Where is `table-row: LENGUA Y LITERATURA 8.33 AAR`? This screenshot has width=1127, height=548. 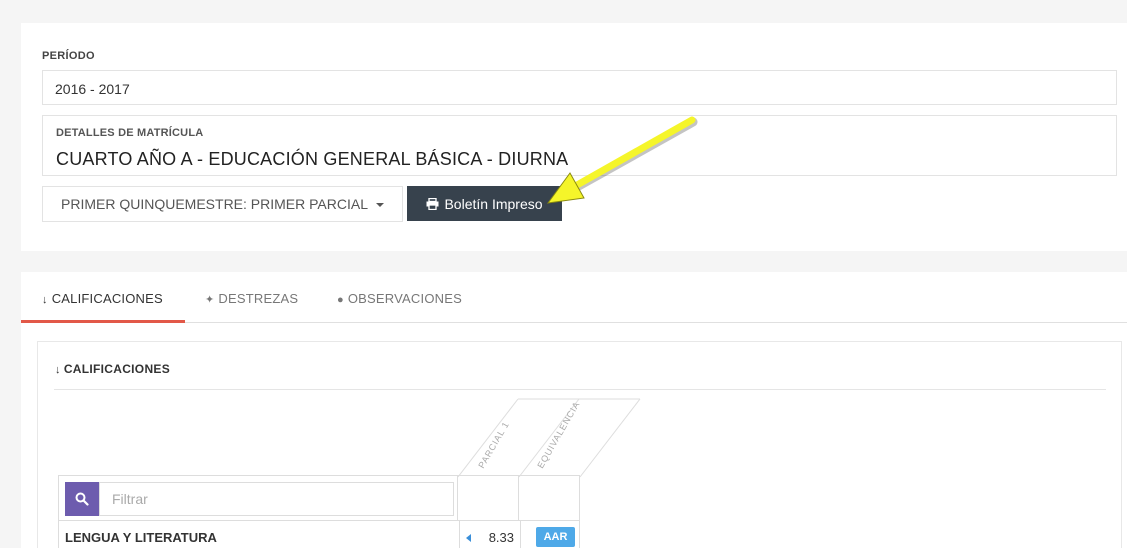 table-row: LENGUA Y LITERATURA 8.33 AAR is located at coordinates (319, 534).